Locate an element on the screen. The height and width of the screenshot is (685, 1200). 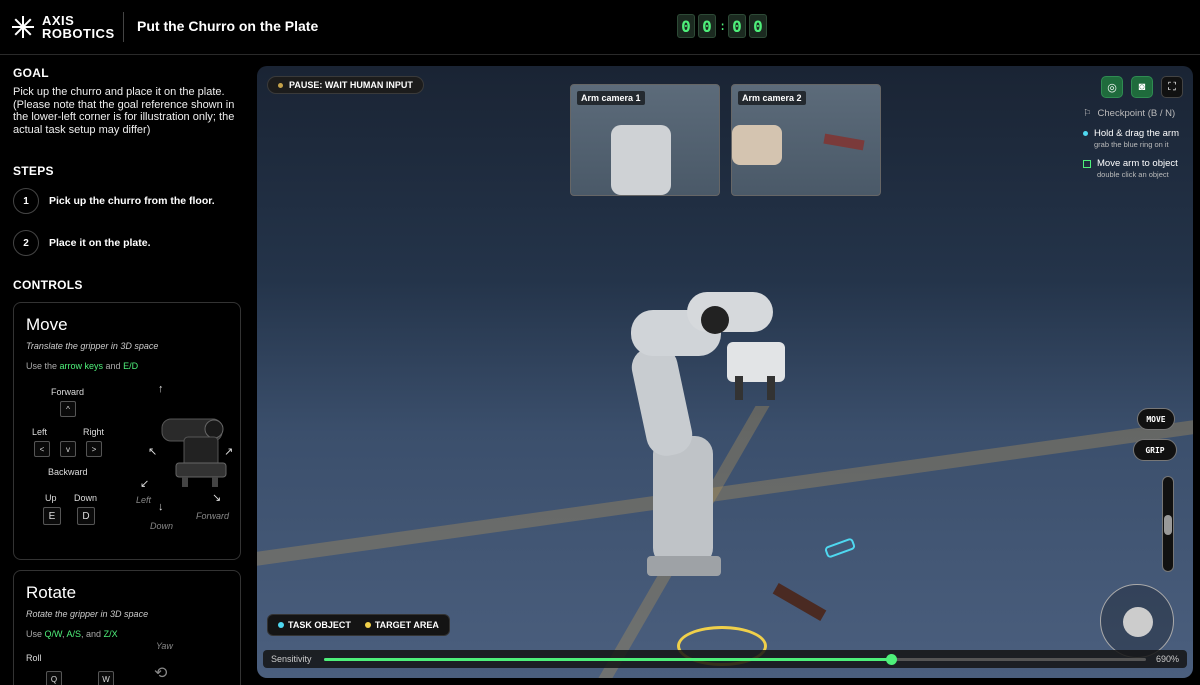
grip-button: GRIP is located at coordinates (1155, 450).